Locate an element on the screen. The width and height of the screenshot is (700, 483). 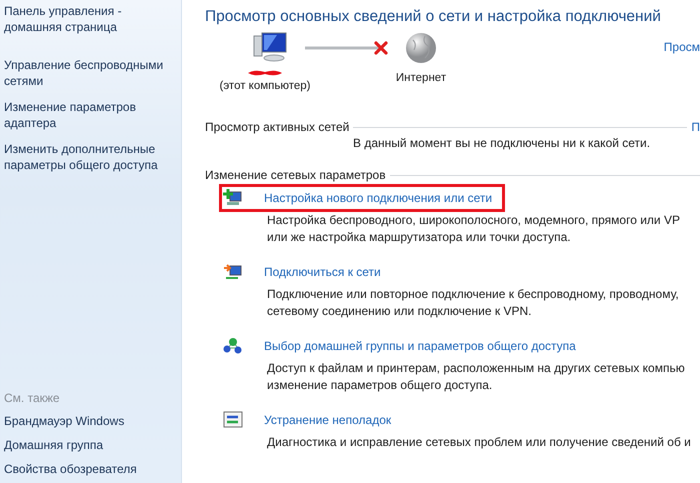
no-connection-message: В данный момент вы не подключены ни к какой сети. is located at coordinates (502, 143).